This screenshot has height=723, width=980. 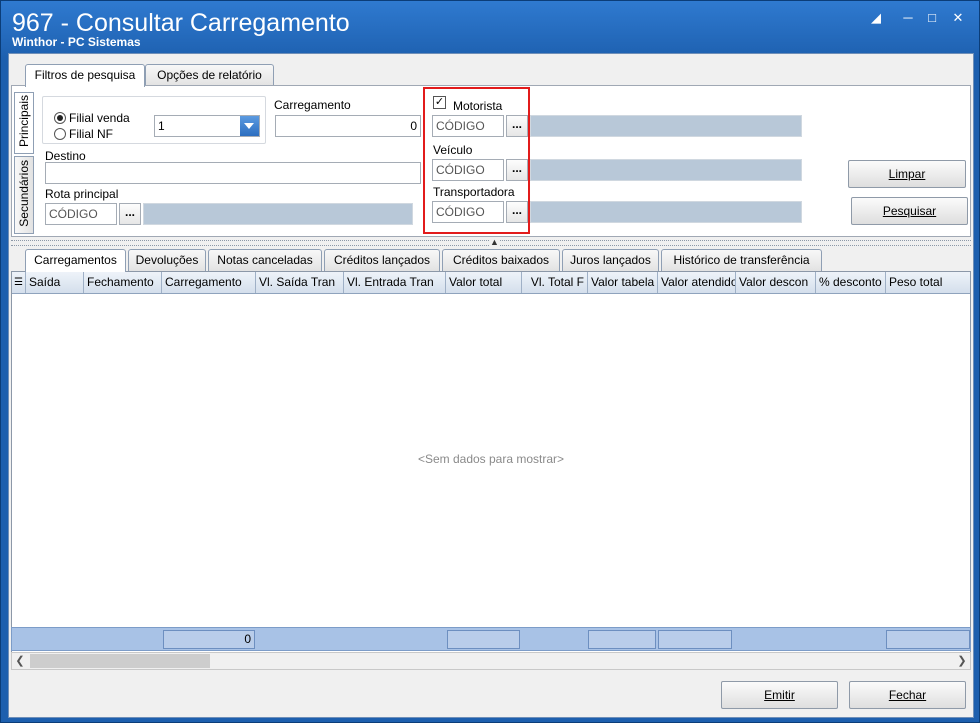 I want to click on window-subtitle: Winthor - PC Sistemas, so click(x=76, y=42).